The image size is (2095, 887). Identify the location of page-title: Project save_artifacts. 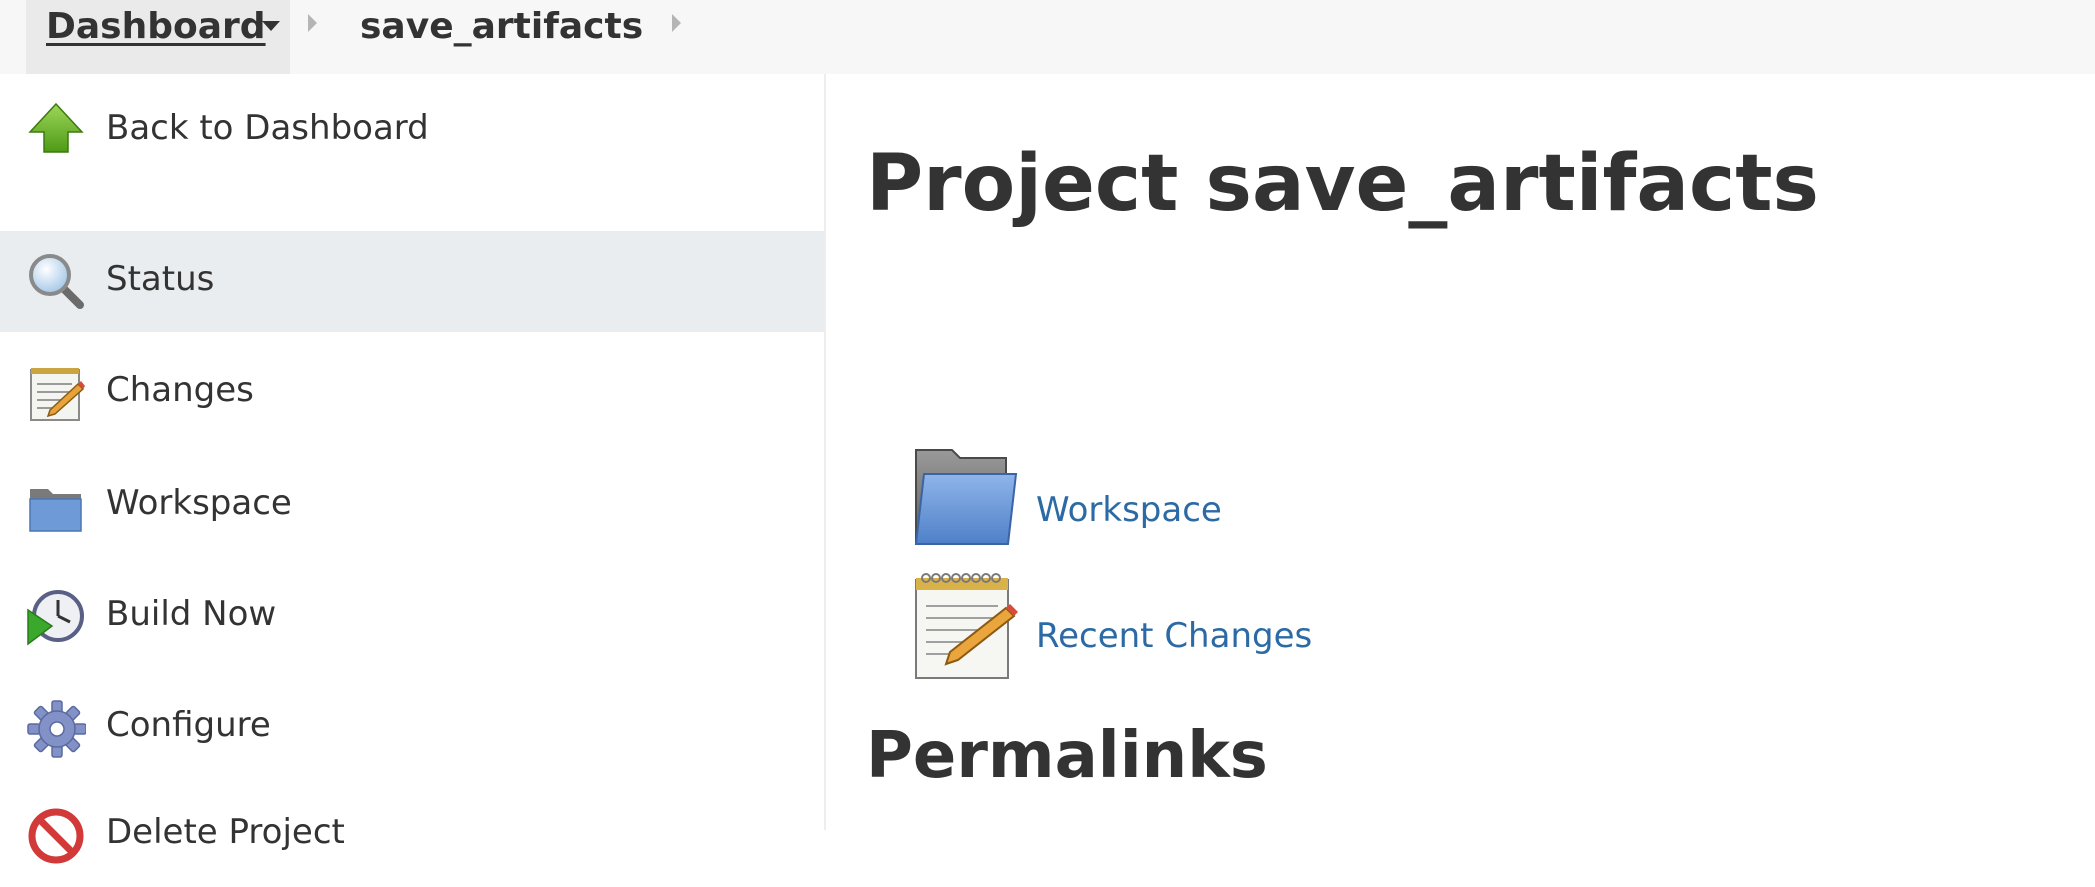
(1342, 184).